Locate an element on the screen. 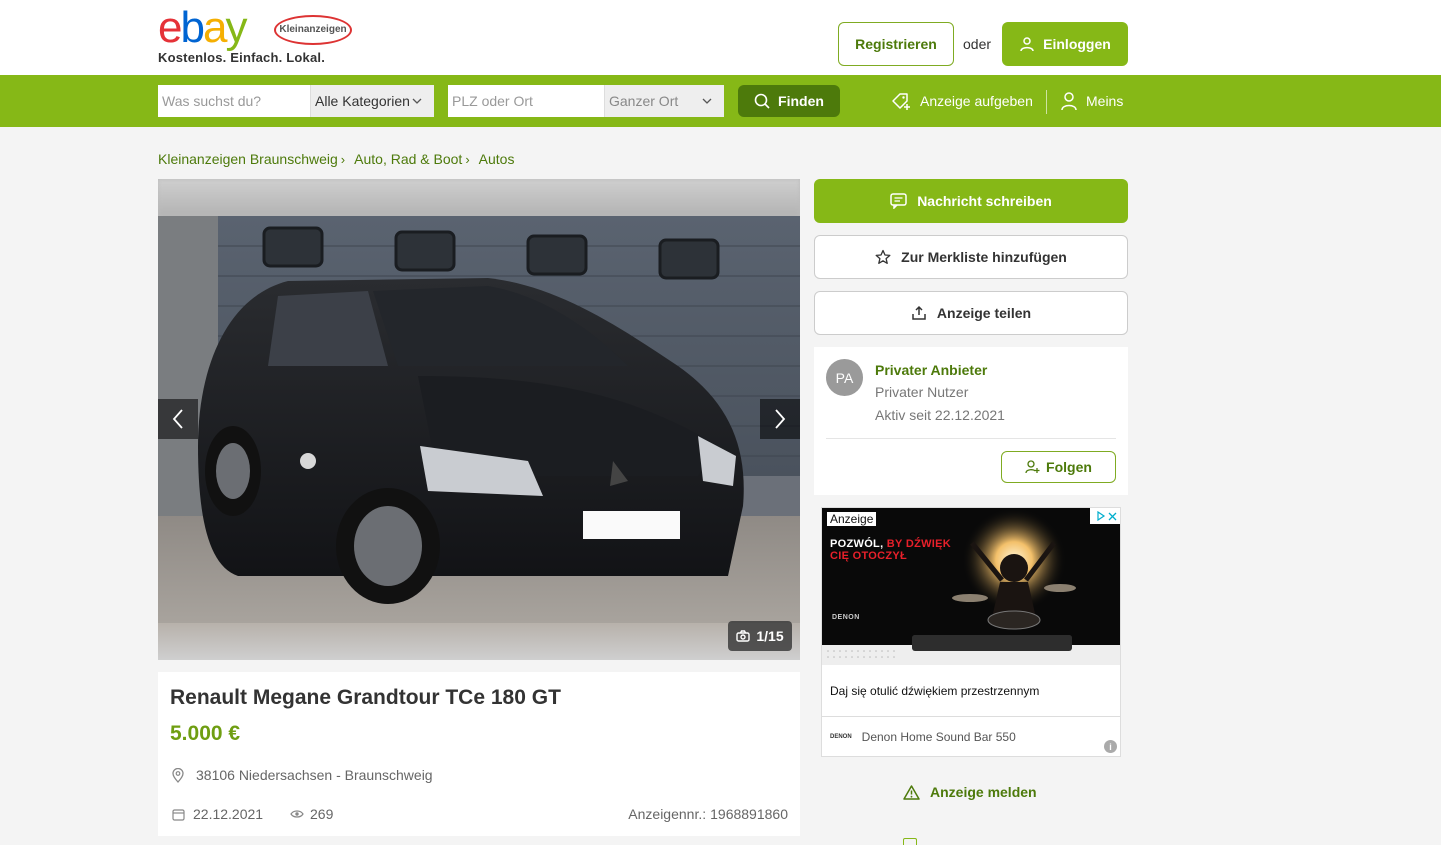  ebay-wordmark: ebay is located at coordinates (202, 27).